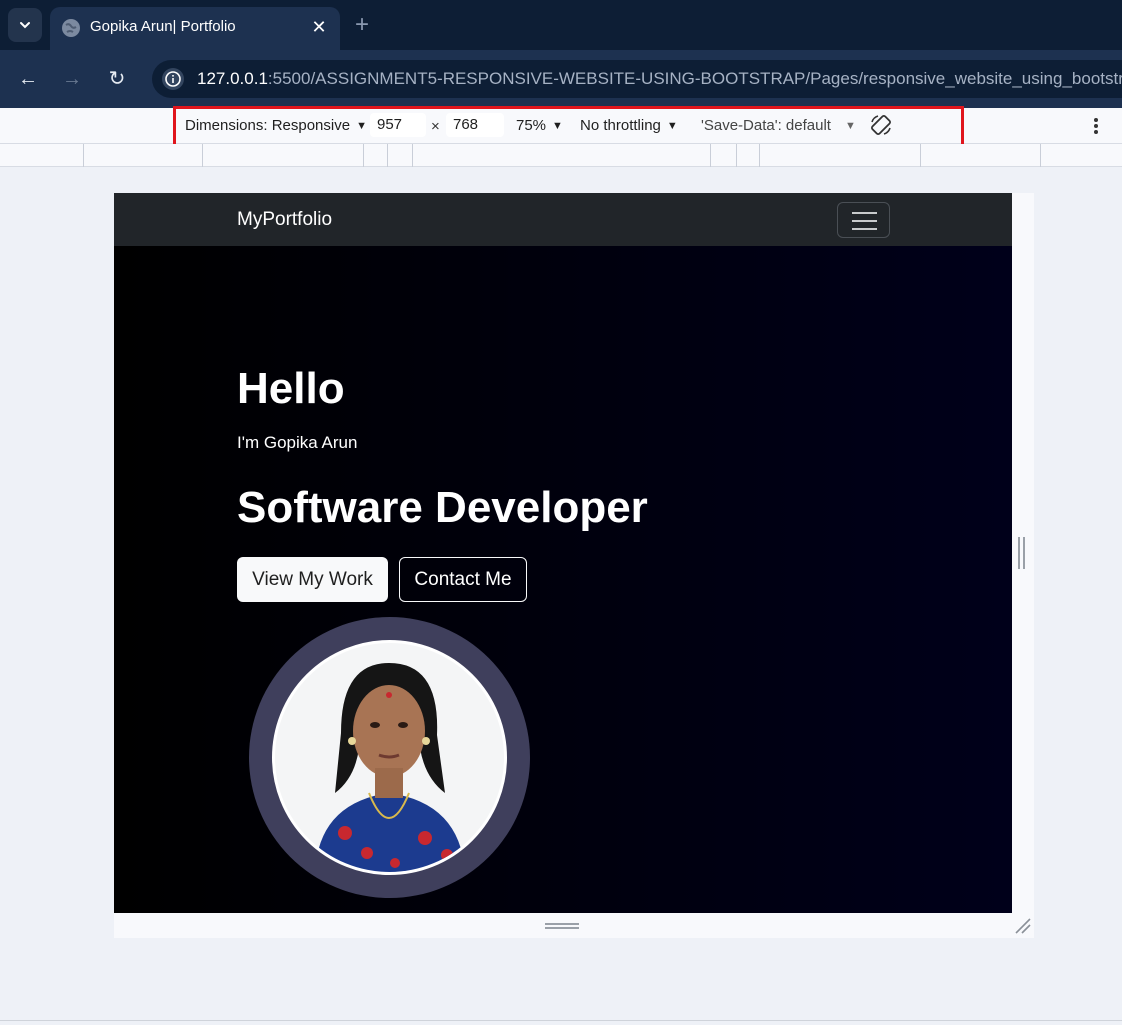  What do you see at coordinates (72, 79) in the screenshot?
I see `forward-arrow-icon: →` at bounding box center [72, 79].